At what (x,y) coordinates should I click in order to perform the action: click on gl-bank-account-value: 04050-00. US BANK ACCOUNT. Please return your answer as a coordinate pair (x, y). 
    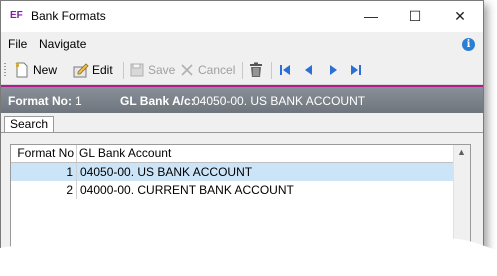
    Looking at the image, I should click on (279, 101).